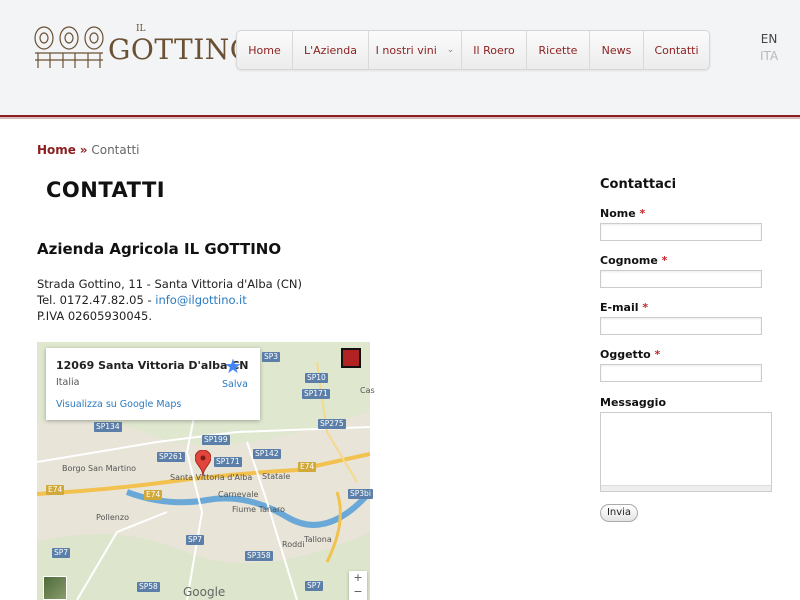 The image size is (800, 600). Describe the element at coordinates (276, 476) in the screenshot. I see `map-town: Statale` at that location.